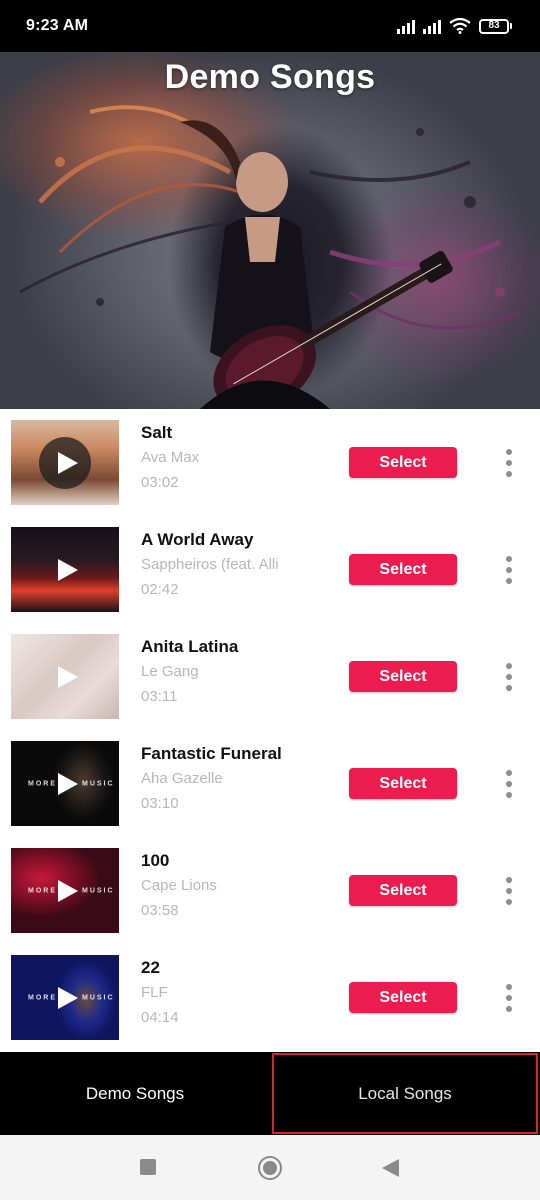 The width and height of the screenshot is (540, 1200). I want to click on bottom-tab-bar: Demo Songs Local Songs, so click(270, 1093).